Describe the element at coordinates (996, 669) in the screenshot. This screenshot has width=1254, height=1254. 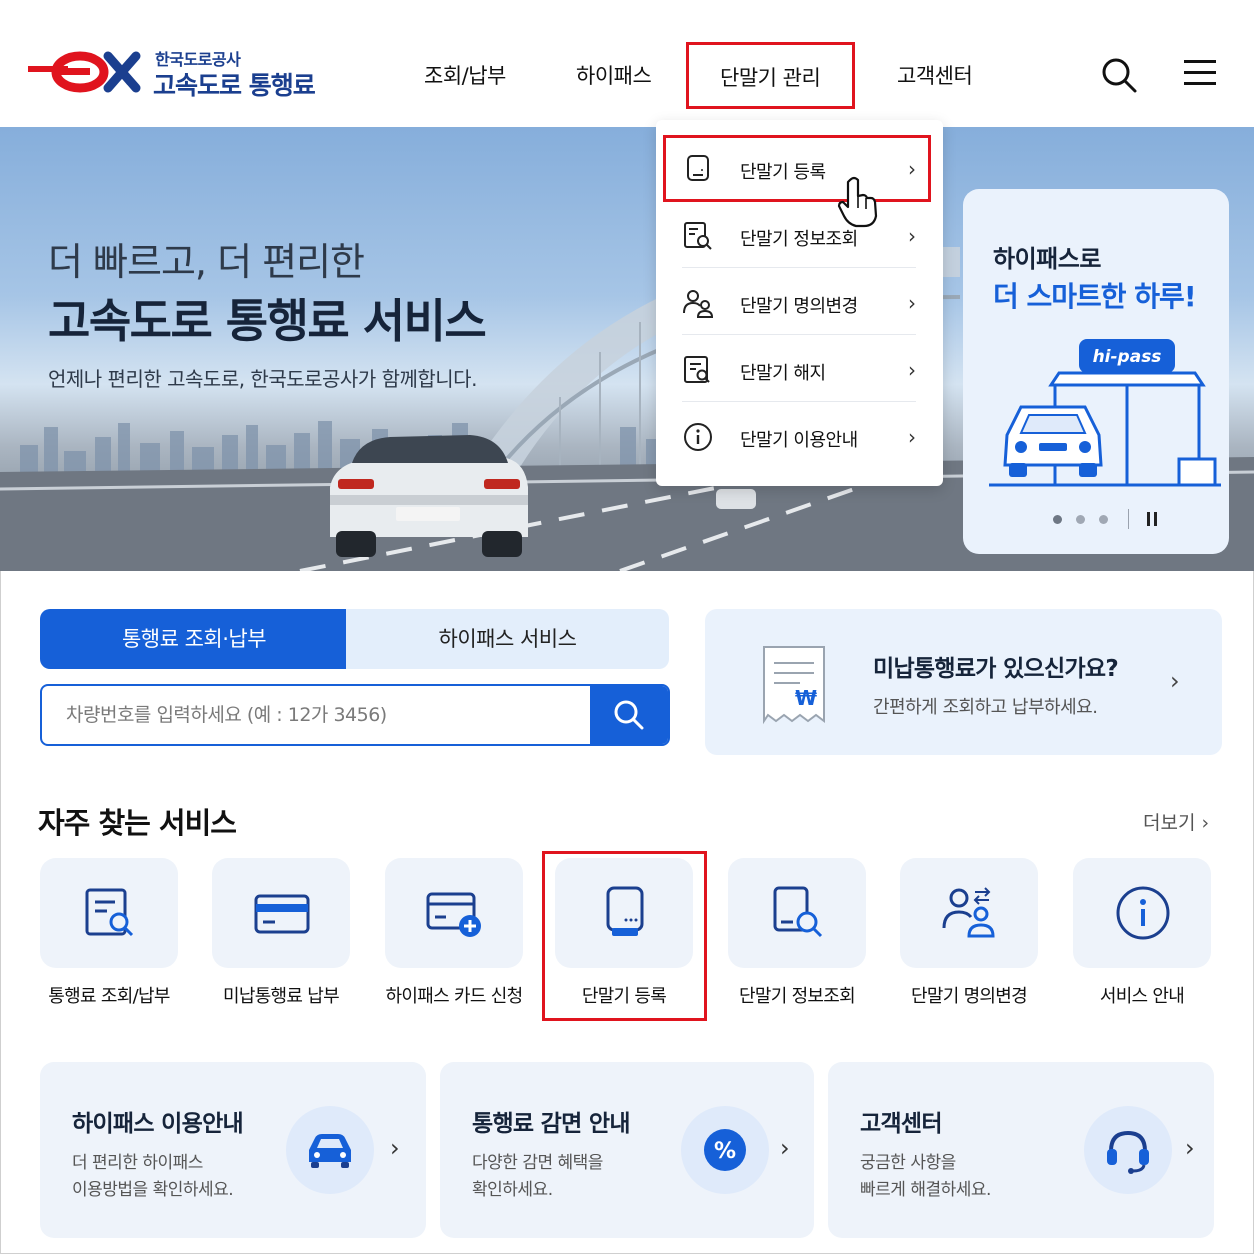
I see `unpaid-title: 미납통행료가 있으신가요?` at that location.